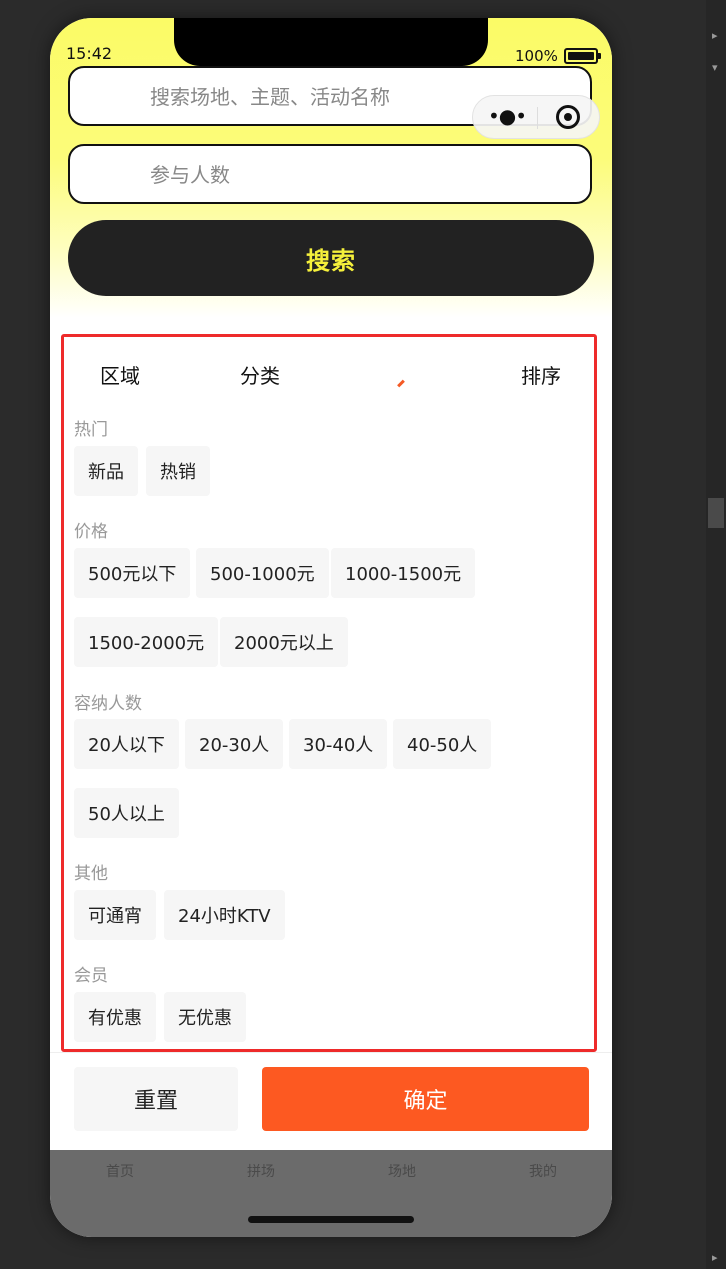 This screenshot has width=726, height=1269. What do you see at coordinates (120, 374) in the screenshot?
I see `tab-region: 区域` at bounding box center [120, 374].